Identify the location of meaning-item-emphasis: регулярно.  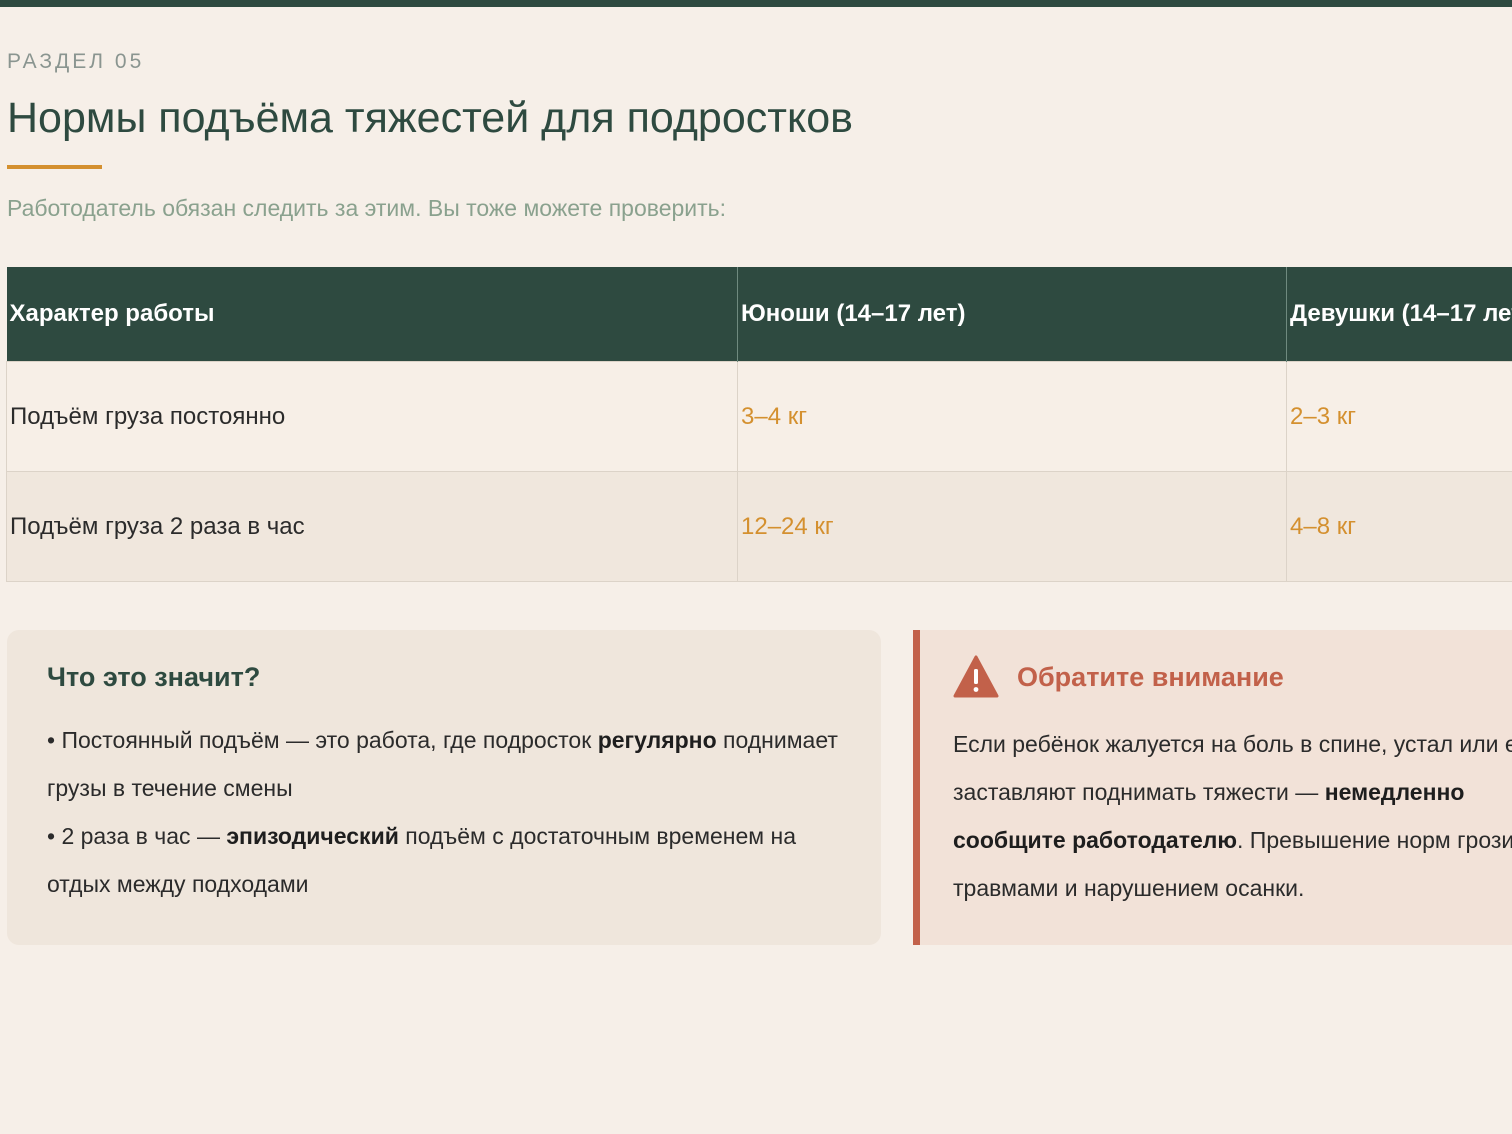
(657, 740).